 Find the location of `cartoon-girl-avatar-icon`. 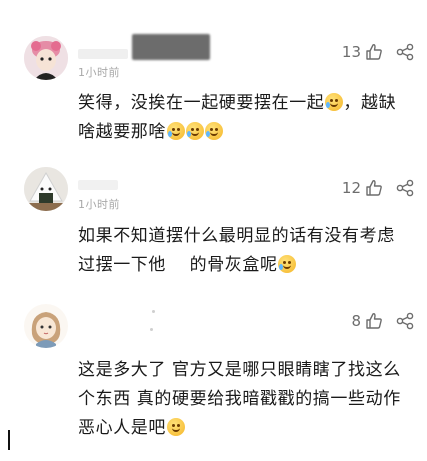

cartoon-girl-avatar-icon is located at coordinates (46, 326).